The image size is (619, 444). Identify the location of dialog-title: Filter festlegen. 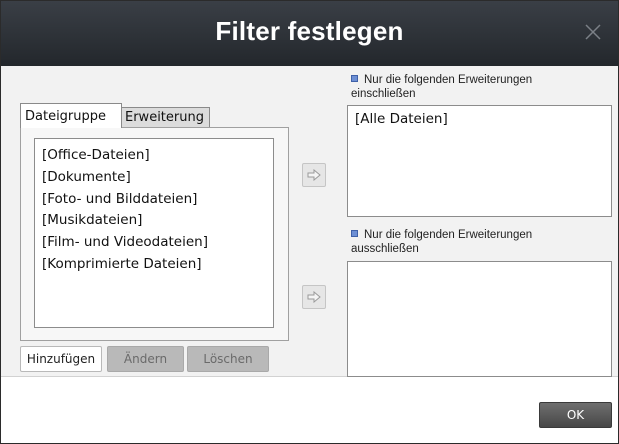
(309, 31).